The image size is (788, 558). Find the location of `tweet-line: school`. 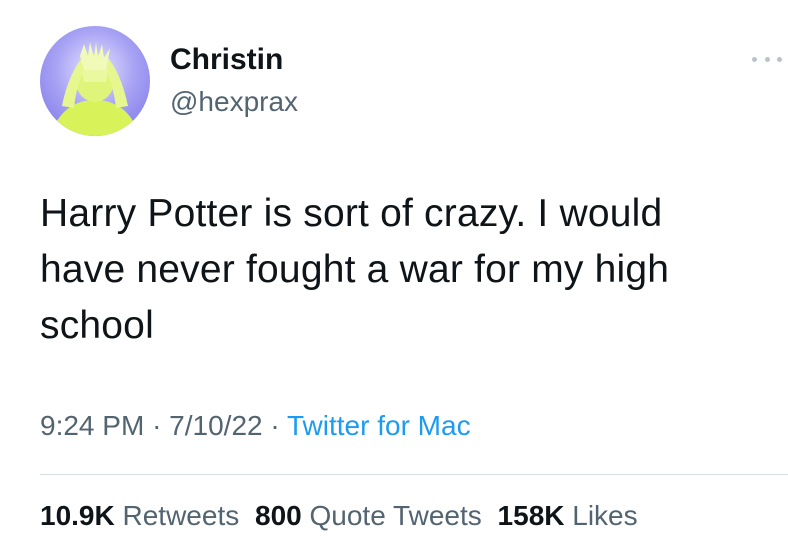

tweet-line: school is located at coordinates (97, 325).